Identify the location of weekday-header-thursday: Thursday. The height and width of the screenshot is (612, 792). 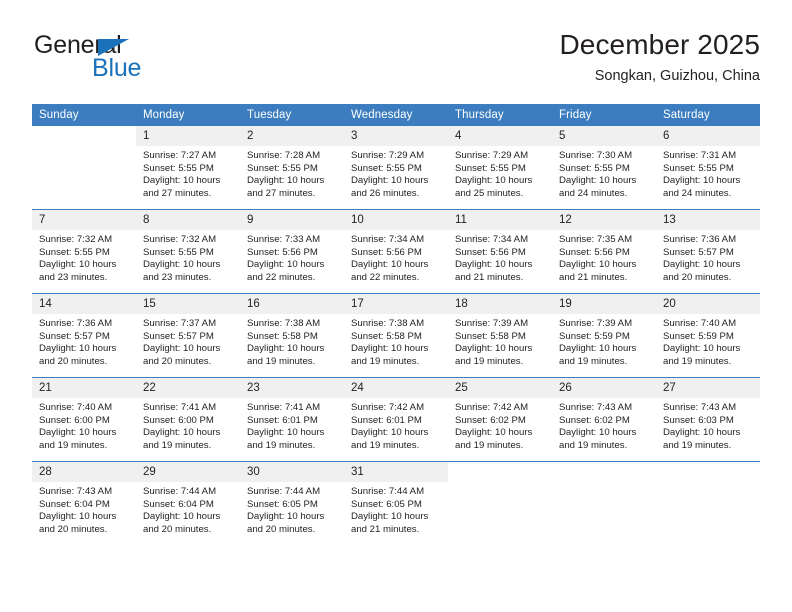
(500, 115).